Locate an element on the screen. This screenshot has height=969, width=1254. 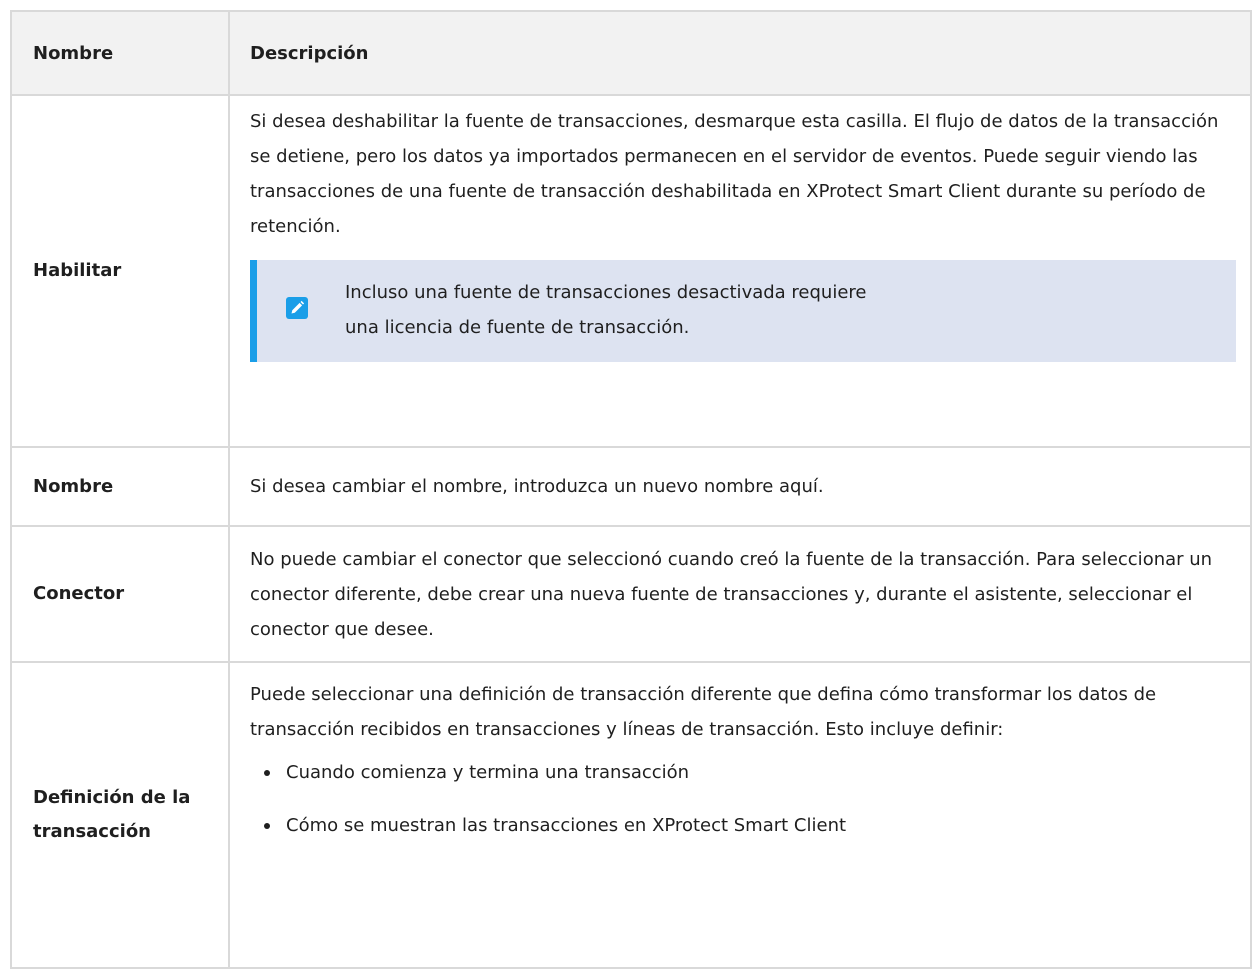
pencil-icon is located at coordinates (297, 308).